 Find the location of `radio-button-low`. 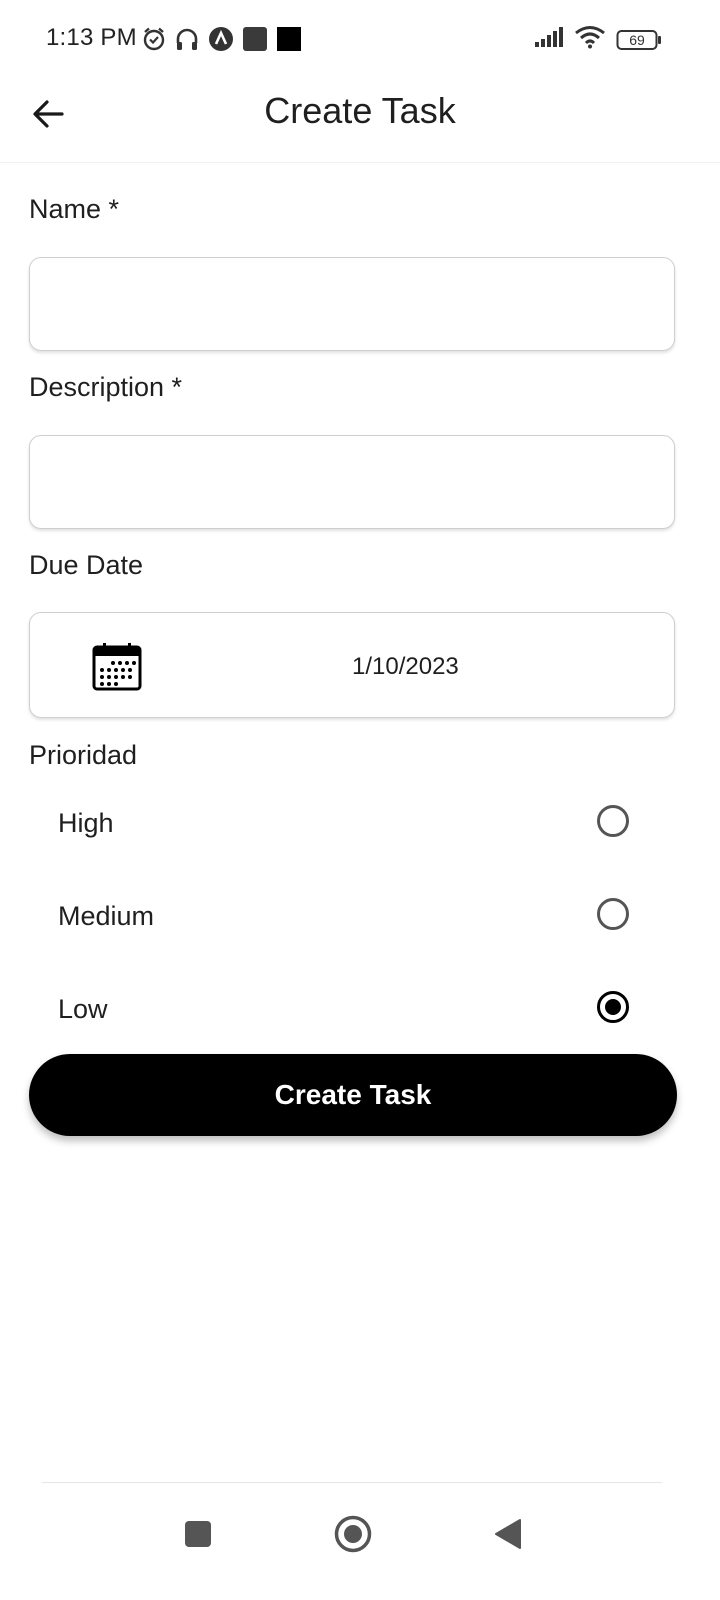

radio-button-low is located at coordinates (613, 1007).